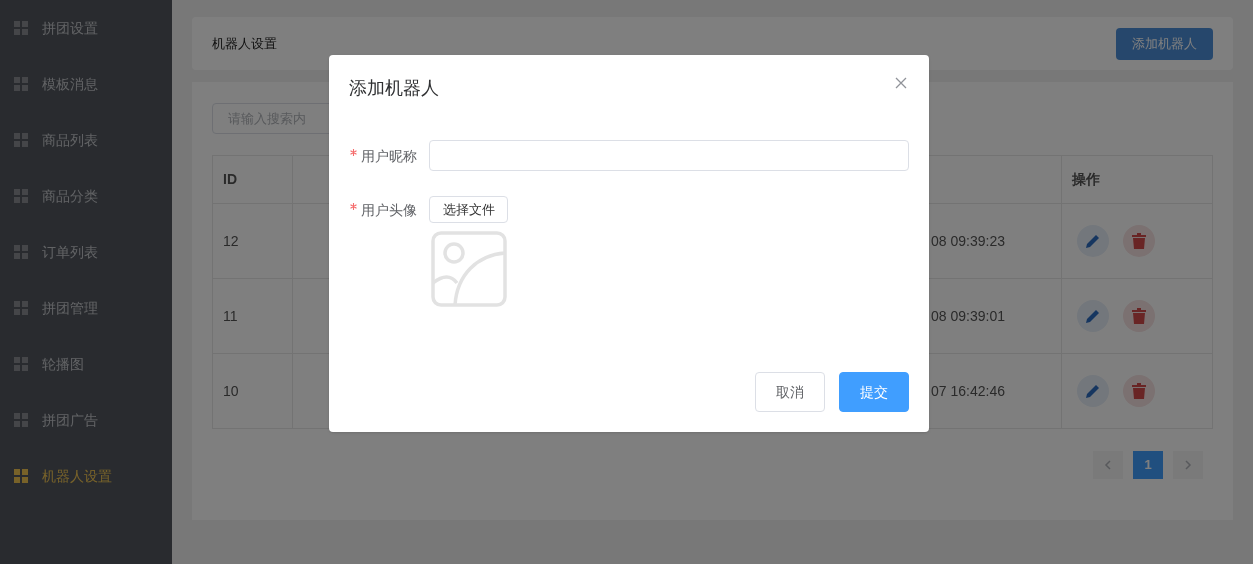 The width and height of the screenshot is (1253, 564). What do you see at coordinates (86, 476) in the screenshot?
I see `sidebar-item: 机器人设置` at bounding box center [86, 476].